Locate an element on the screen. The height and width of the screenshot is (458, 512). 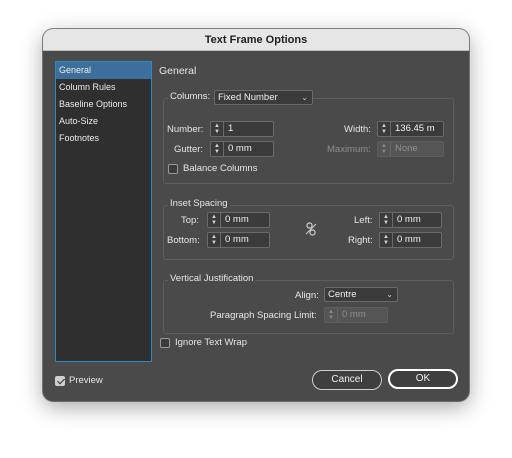
ignore-text-wrap-label: Ignore Text Wrap is located at coordinates (211, 342).